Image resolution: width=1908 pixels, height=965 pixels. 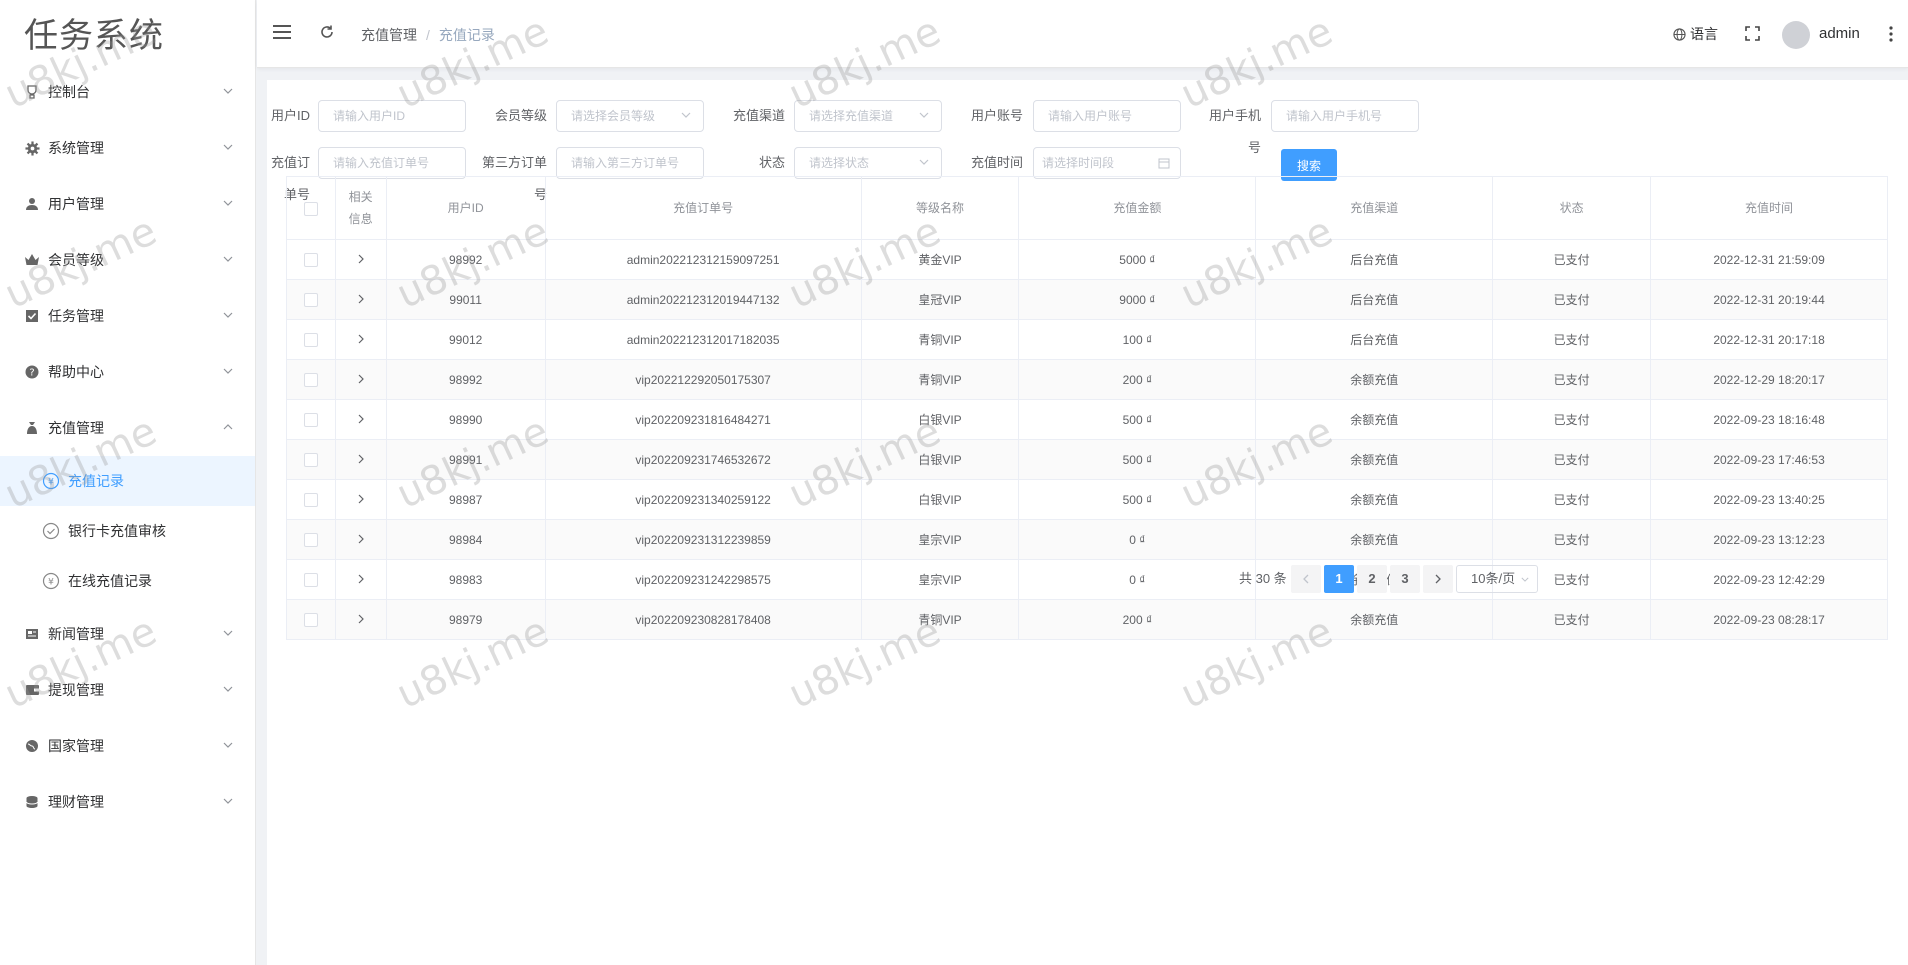 I want to click on account-input: 请输入用户账号, so click(x=1107, y=116).